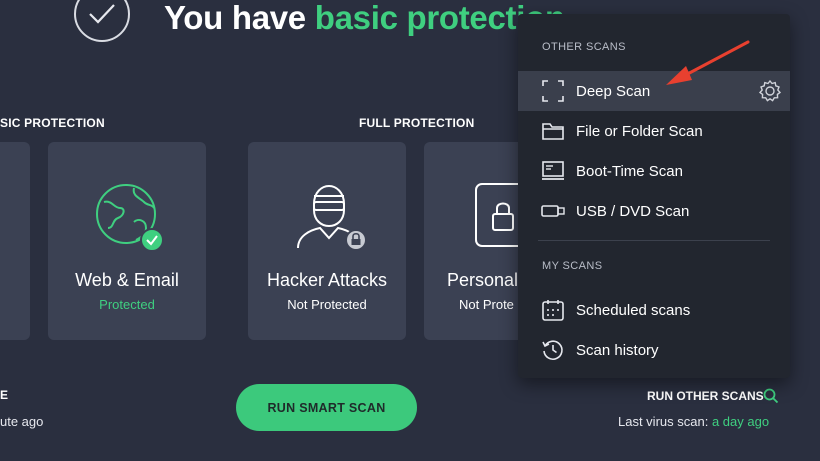  Describe the element at coordinates (4, 395) in the screenshot. I see `last-update-label: E` at that location.